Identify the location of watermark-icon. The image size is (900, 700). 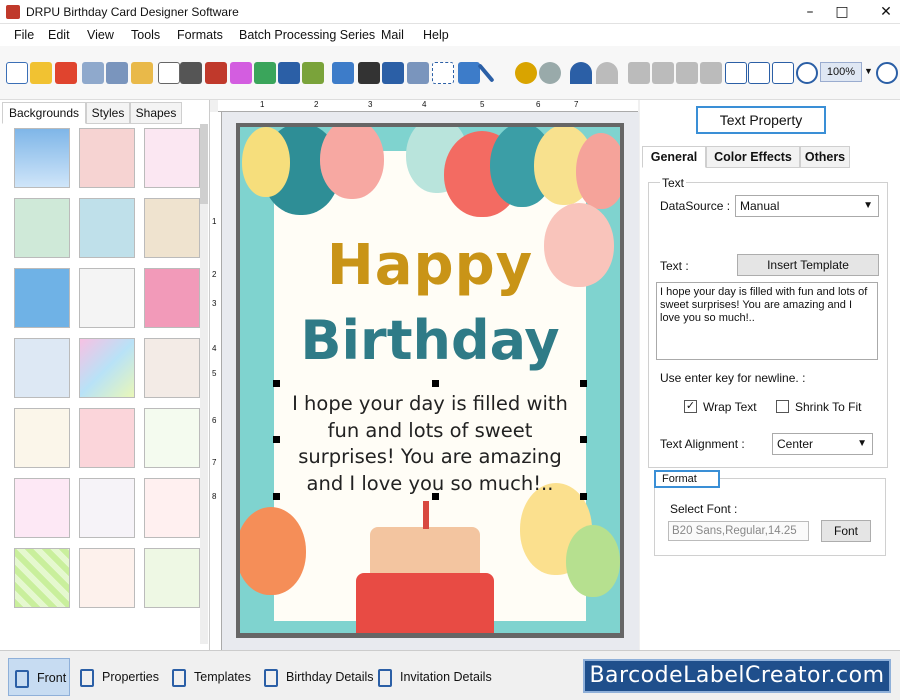
(343, 73).